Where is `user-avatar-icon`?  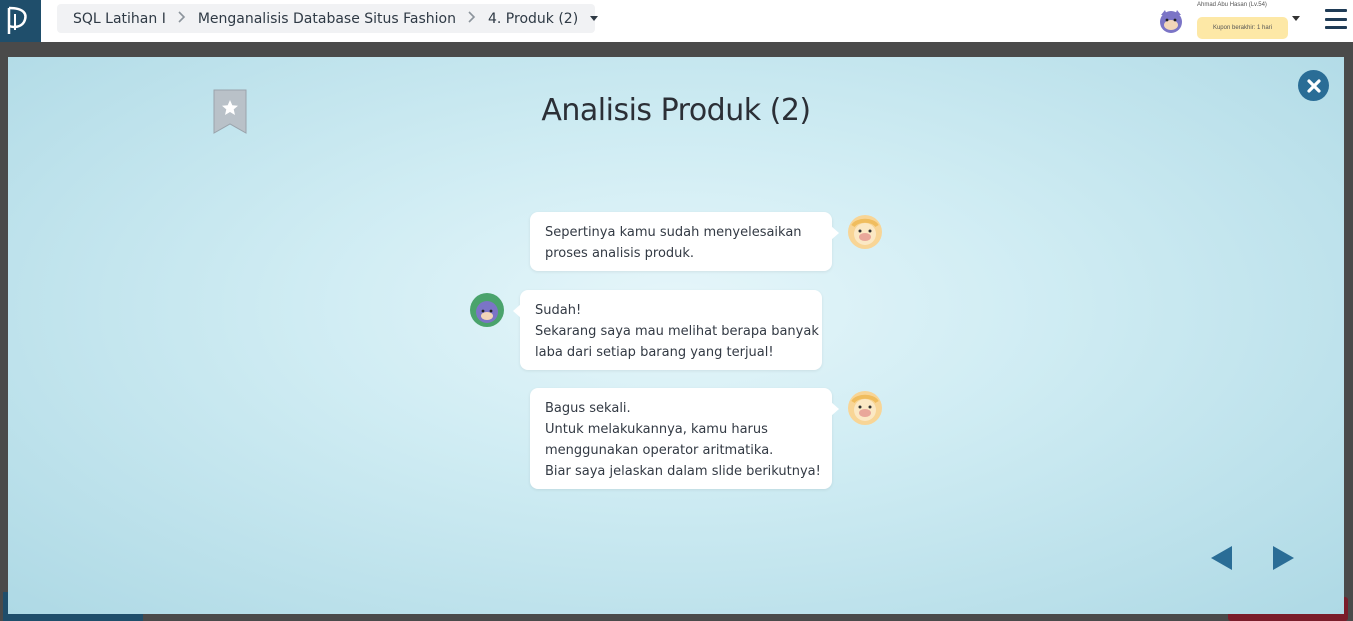 user-avatar-icon is located at coordinates (1171, 21).